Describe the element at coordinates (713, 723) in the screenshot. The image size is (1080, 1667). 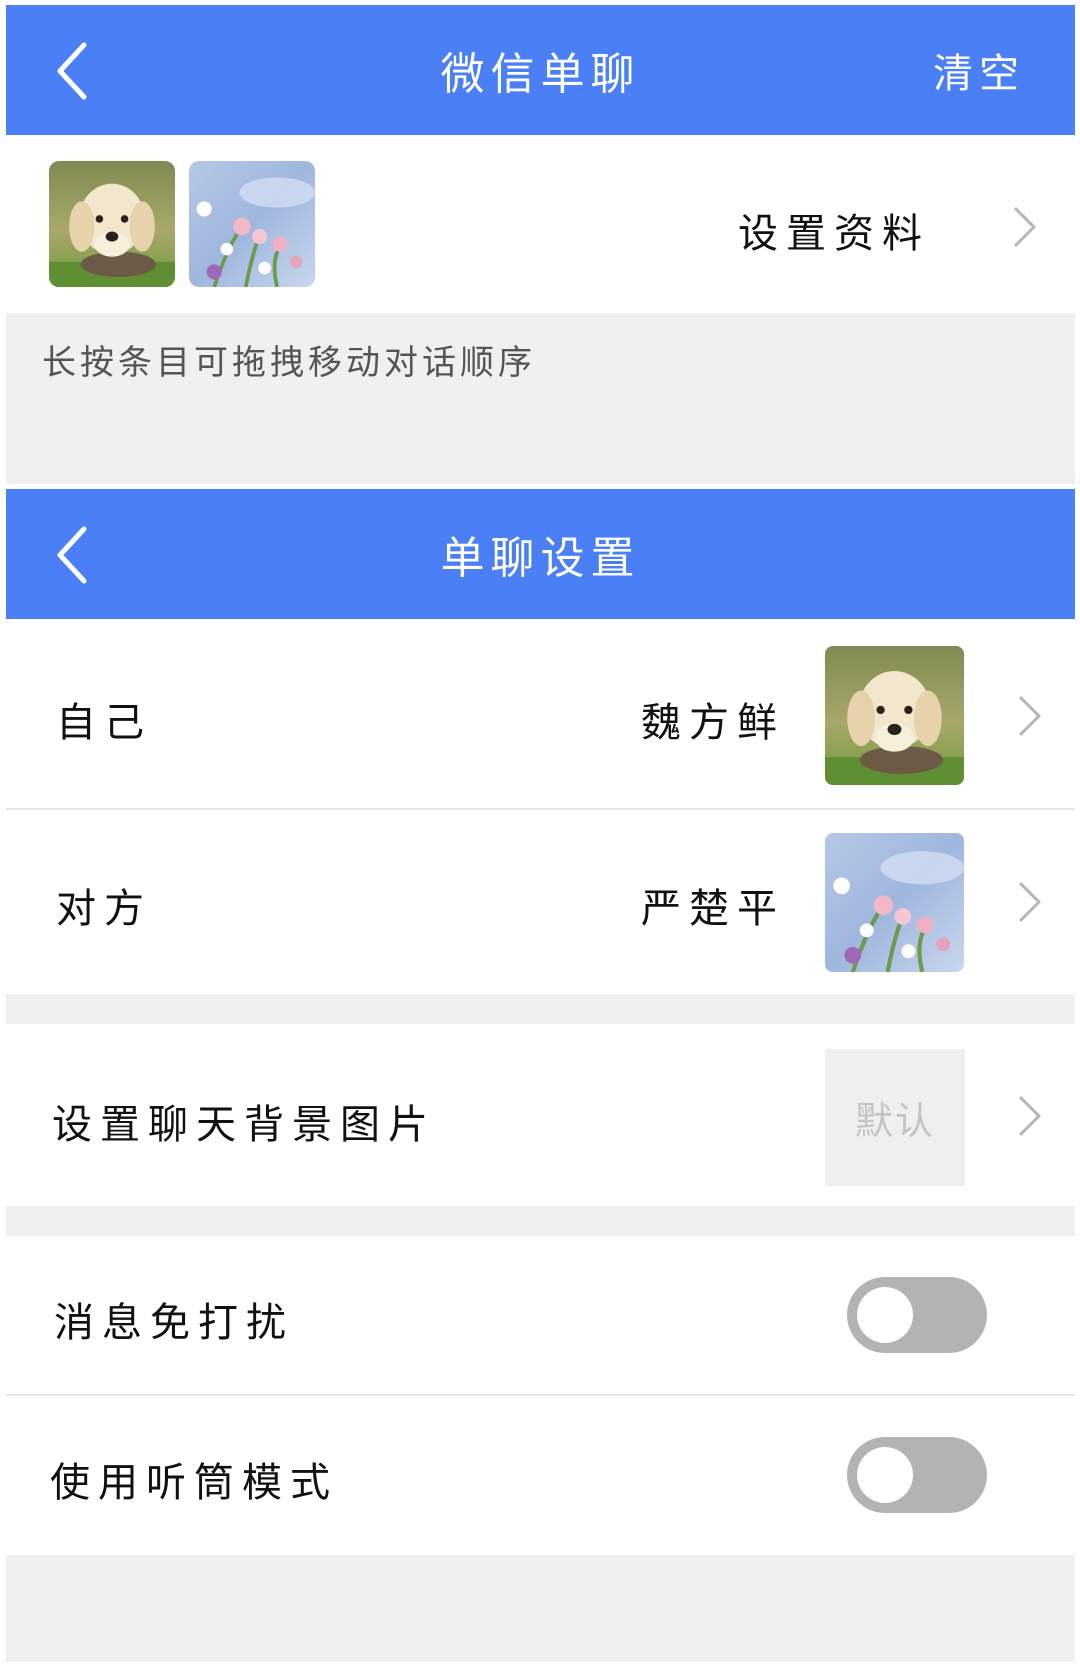
I see `row-self-name: 魏方鲜` at that location.